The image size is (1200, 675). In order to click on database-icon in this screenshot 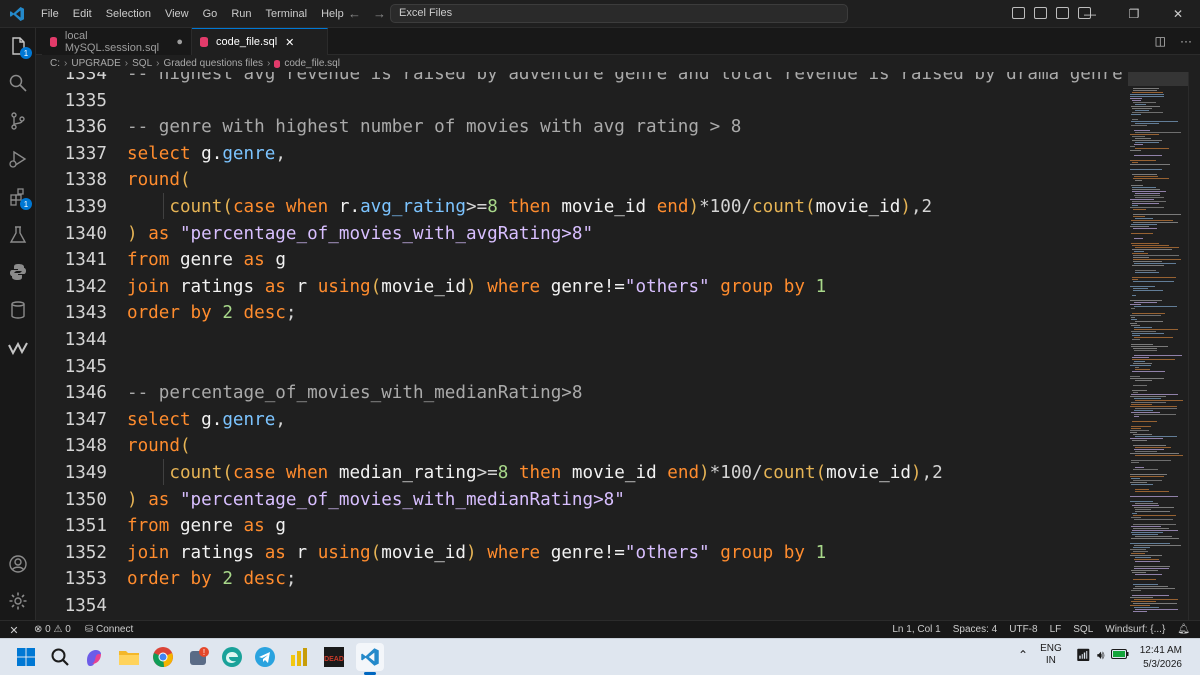, I will do `click(18, 310)`.